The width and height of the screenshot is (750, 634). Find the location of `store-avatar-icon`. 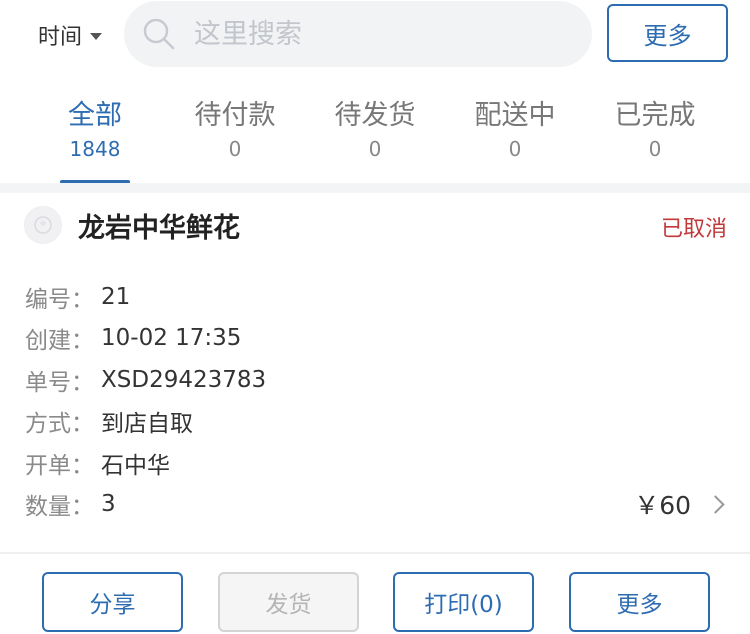

store-avatar-icon is located at coordinates (43, 225).